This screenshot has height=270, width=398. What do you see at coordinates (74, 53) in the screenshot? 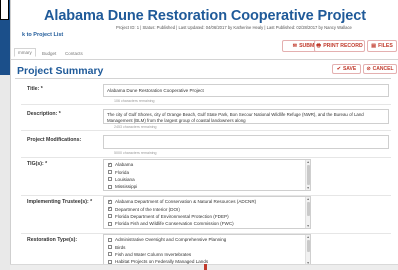
I see `tab-contacts: Contacts` at bounding box center [74, 53].